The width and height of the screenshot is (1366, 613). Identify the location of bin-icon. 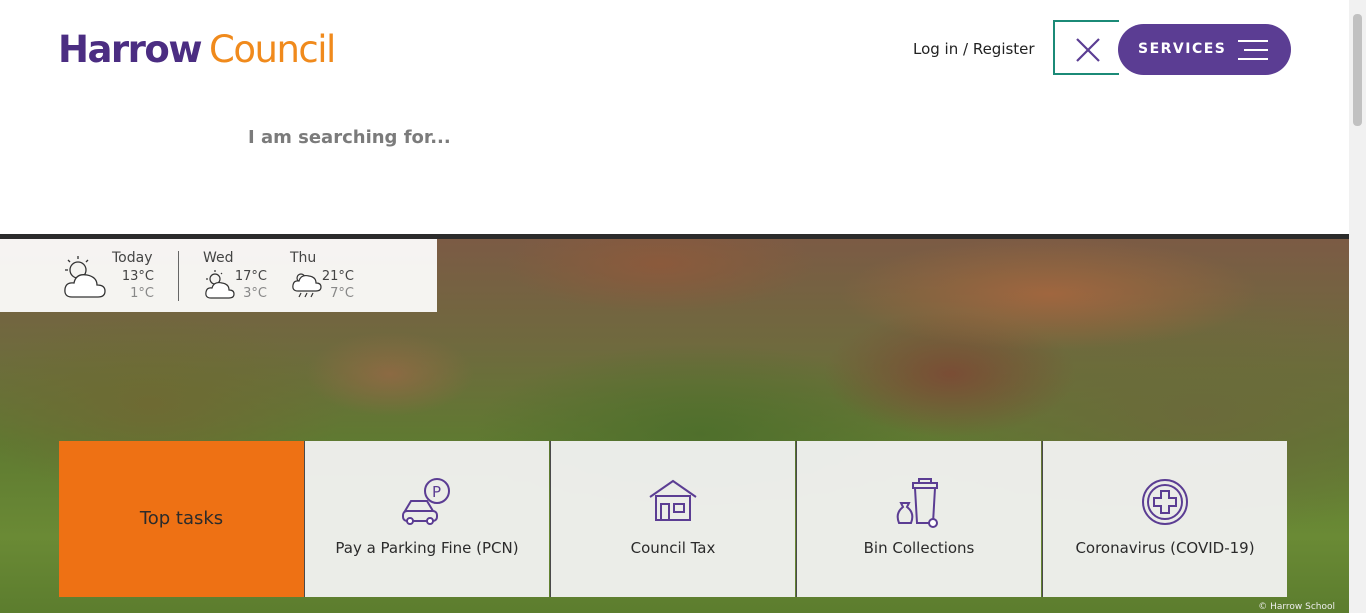
(917, 503).